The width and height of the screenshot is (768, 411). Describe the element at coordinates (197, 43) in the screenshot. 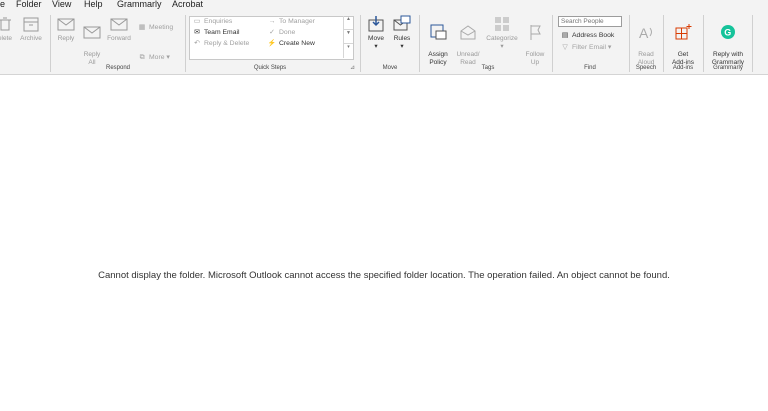

I see `reply-arrow-icon: ↶` at that location.